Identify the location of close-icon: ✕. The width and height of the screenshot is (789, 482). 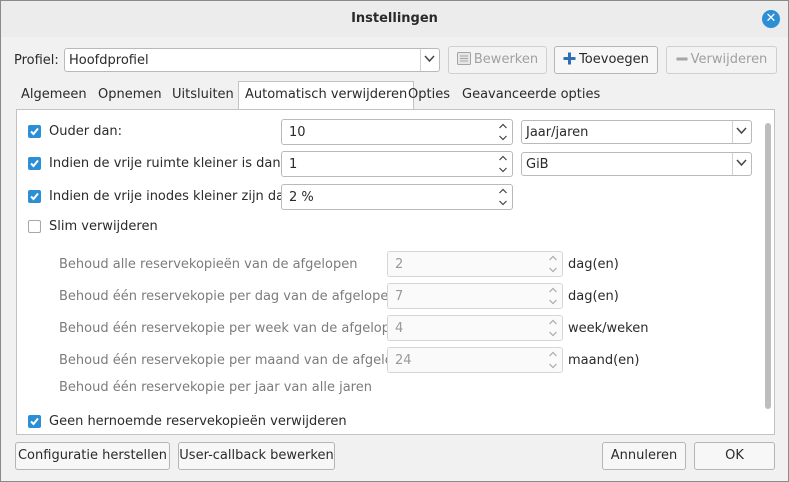
(771, 18).